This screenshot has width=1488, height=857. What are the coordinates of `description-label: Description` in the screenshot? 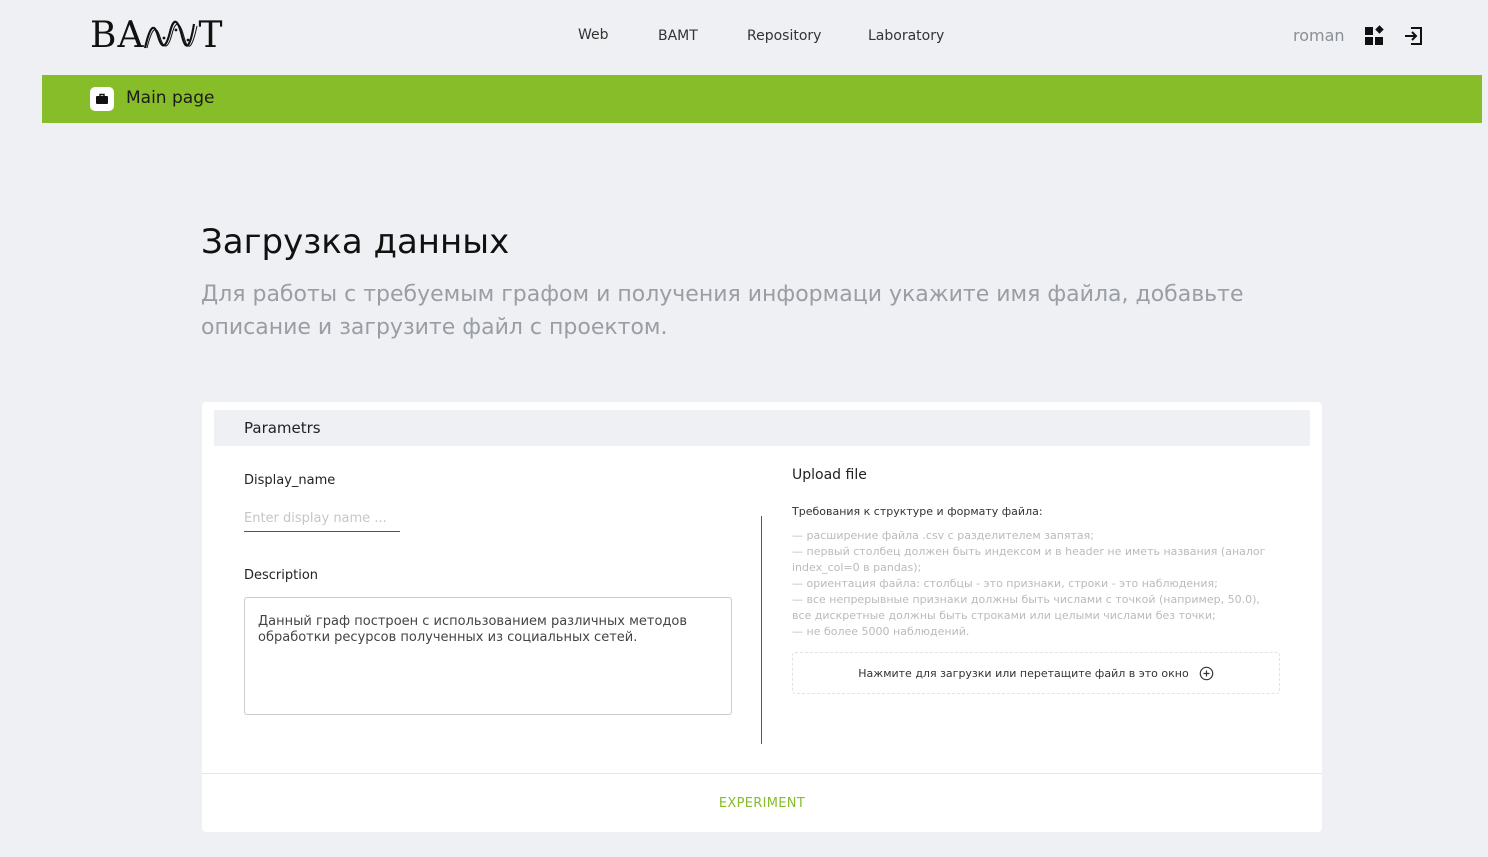 It's located at (281, 575).